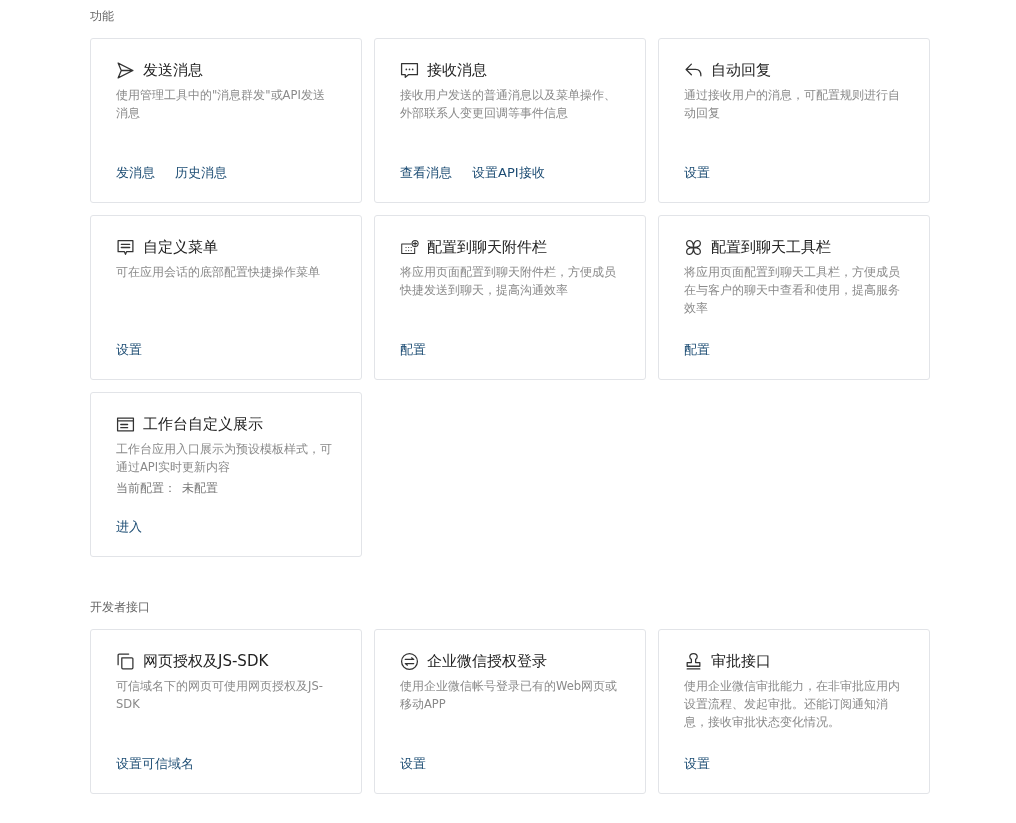  I want to click on card-description: 可信域名下的网页可使用网页授权及JS-SDK, so click(220, 695).